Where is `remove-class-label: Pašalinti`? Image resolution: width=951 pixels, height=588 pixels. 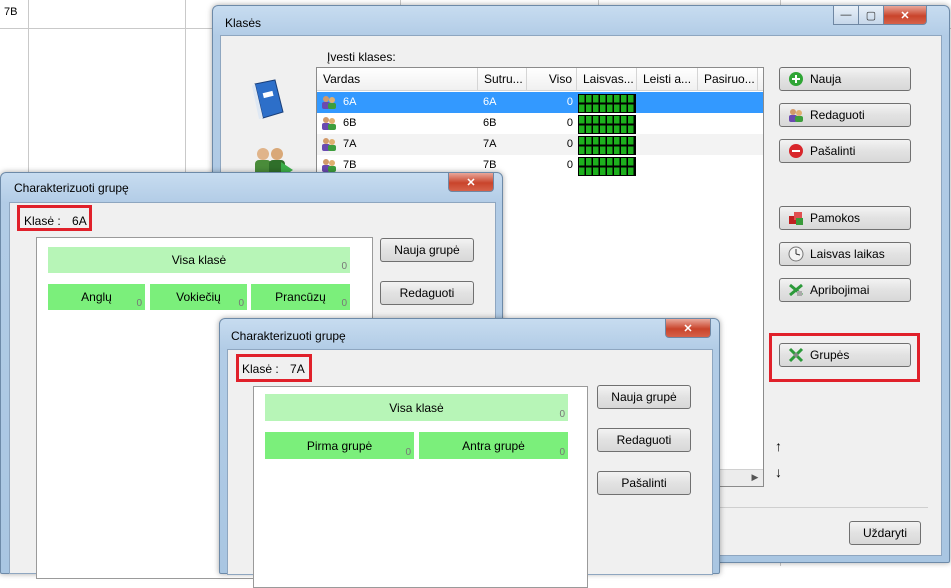 remove-class-label: Pašalinti is located at coordinates (833, 151).